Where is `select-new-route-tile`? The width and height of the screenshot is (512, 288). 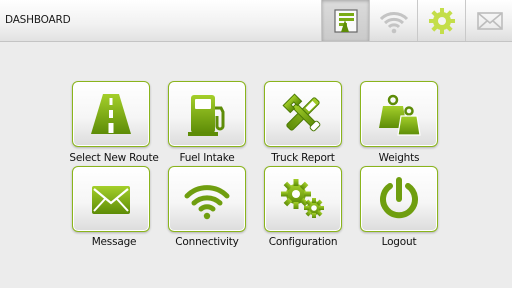 select-new-route-tile is located at coordinates (111, 114).